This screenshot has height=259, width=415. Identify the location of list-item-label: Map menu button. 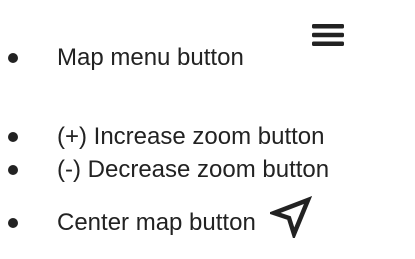
(150, 57).